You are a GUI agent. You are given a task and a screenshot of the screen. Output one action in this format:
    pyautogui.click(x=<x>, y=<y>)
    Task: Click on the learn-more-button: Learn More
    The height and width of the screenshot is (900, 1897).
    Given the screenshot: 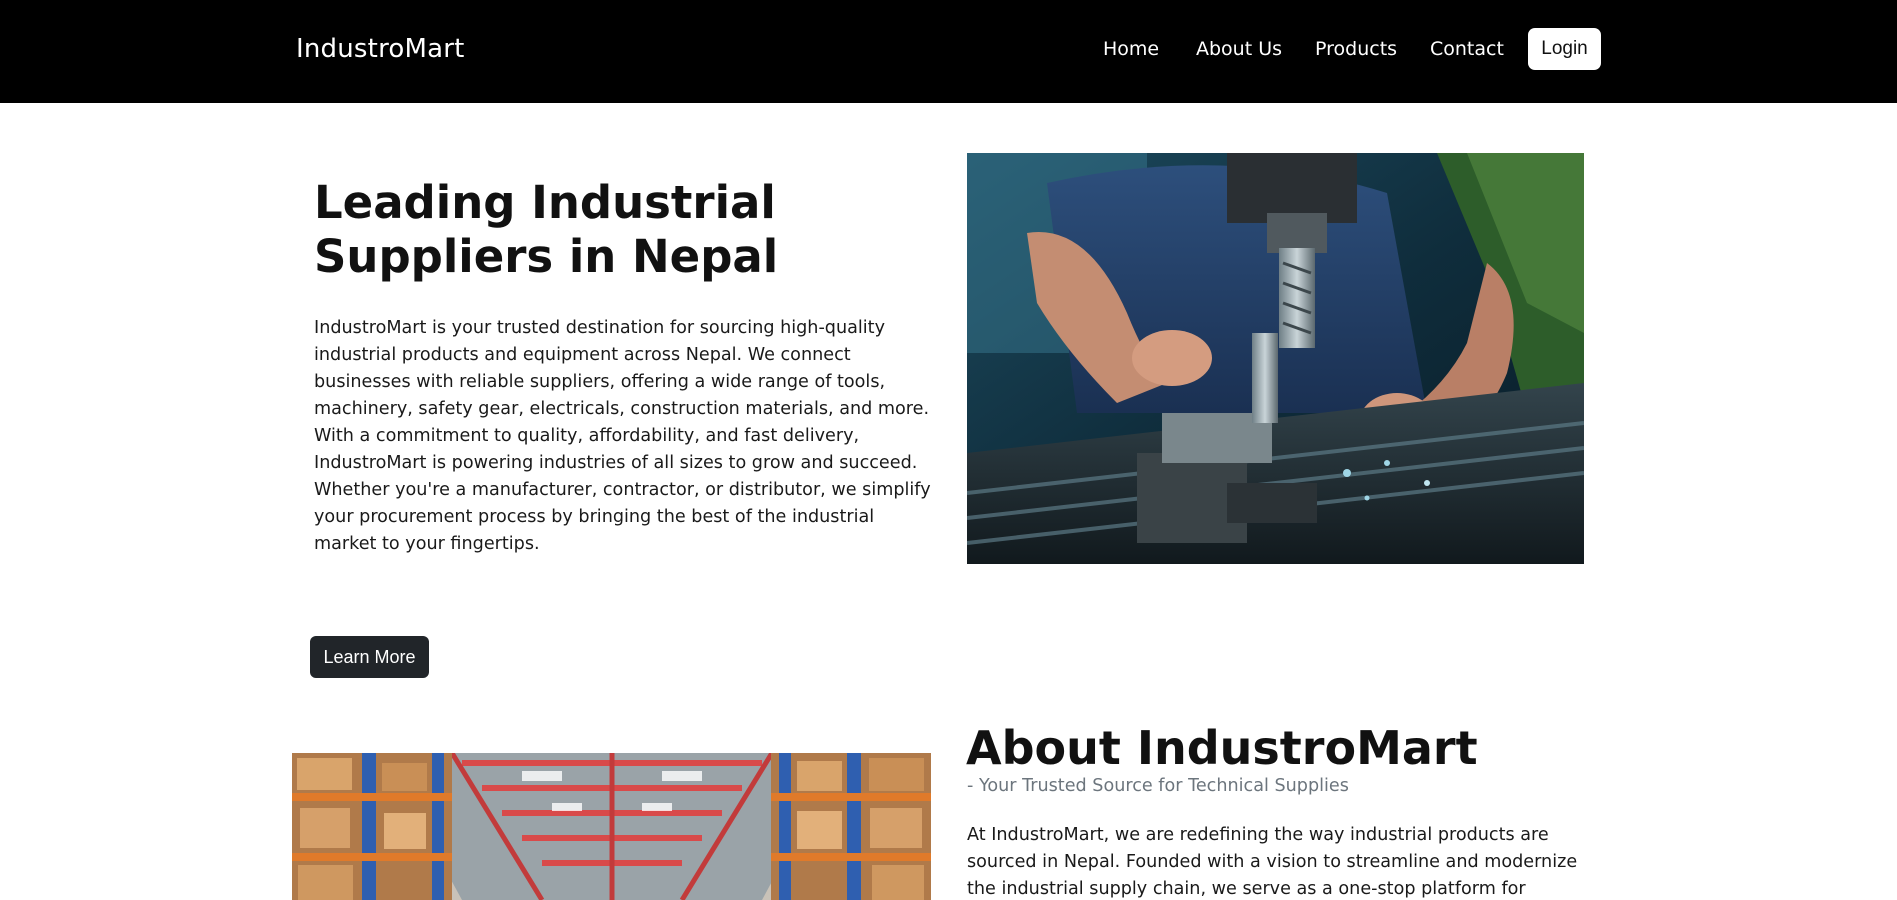 What is the action you would take?
    pyautogui.click(x=369, y=657)
    